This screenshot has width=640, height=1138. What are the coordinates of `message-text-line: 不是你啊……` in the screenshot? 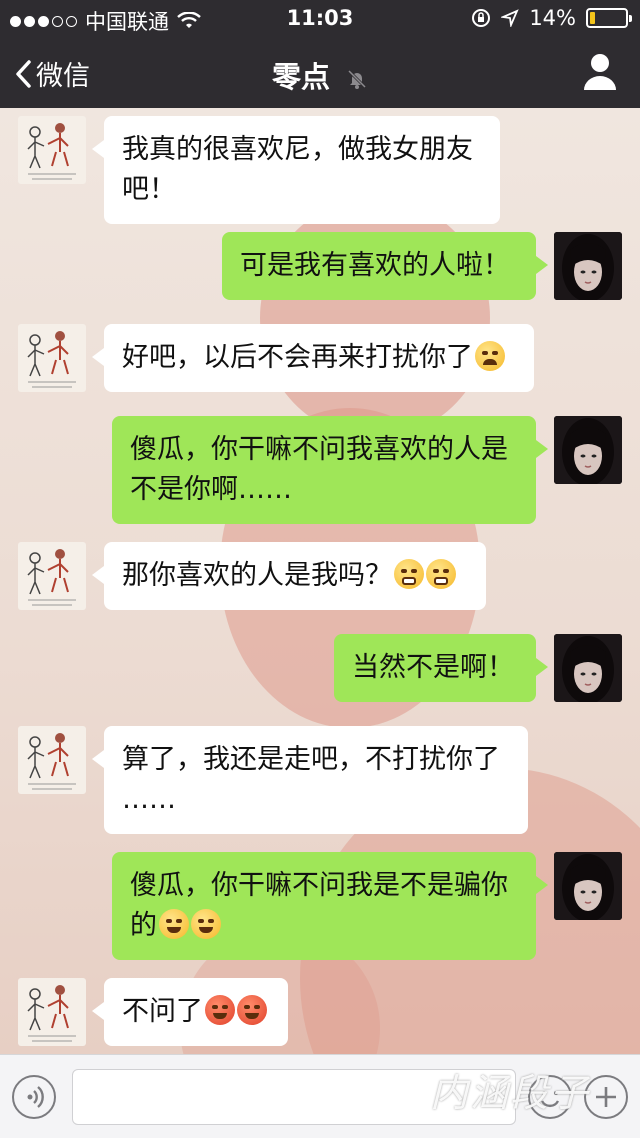 It's located at (211, 489).